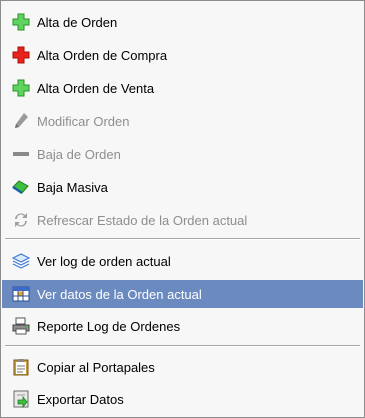  What do you see at coordinates (79, 154) in the screenshot?
I see `menu-item-label: Baja de Orden` at bounding box center [79, 154].